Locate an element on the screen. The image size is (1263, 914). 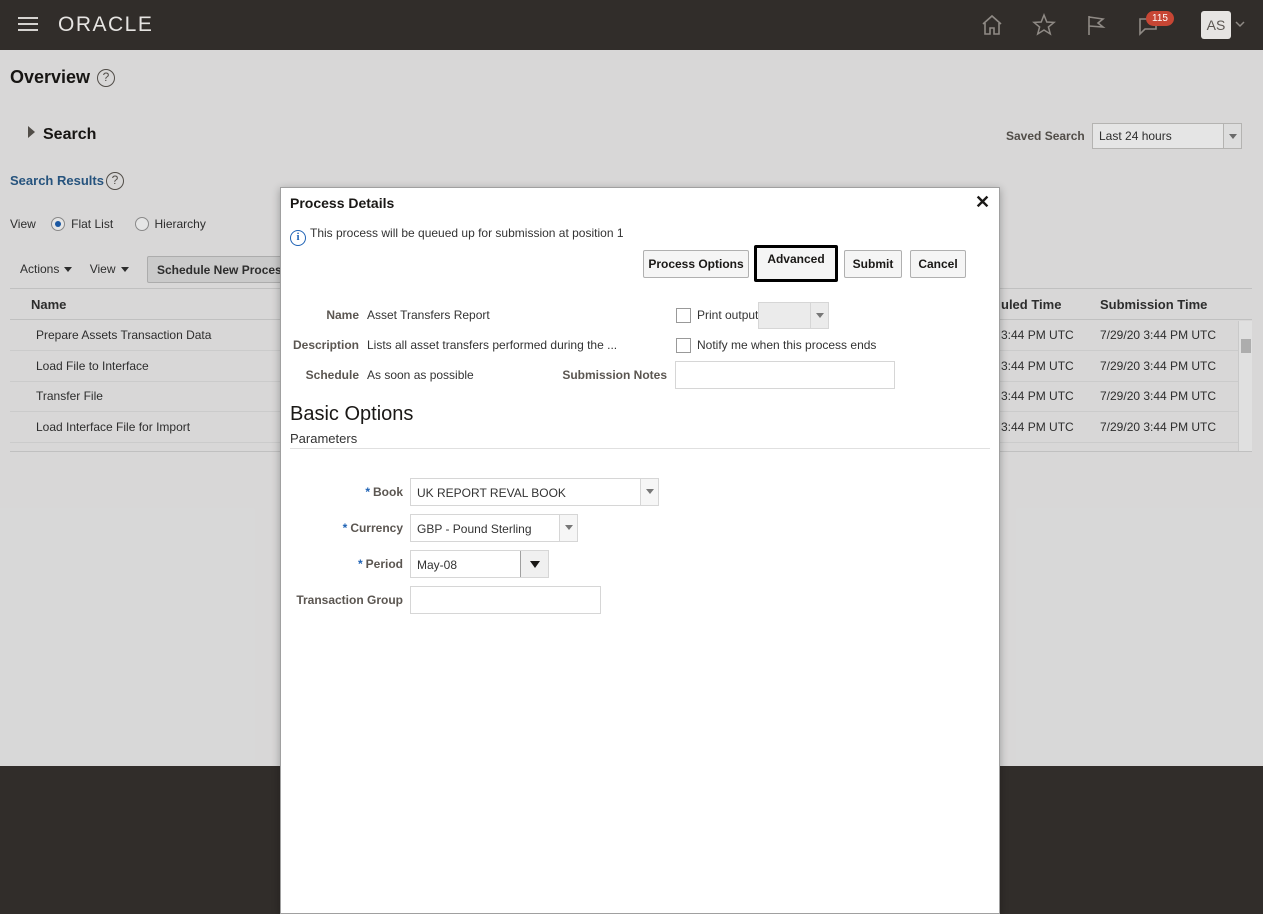
book-select: UK REPORT REVAL BOOK is located at coordinates (534, 492).